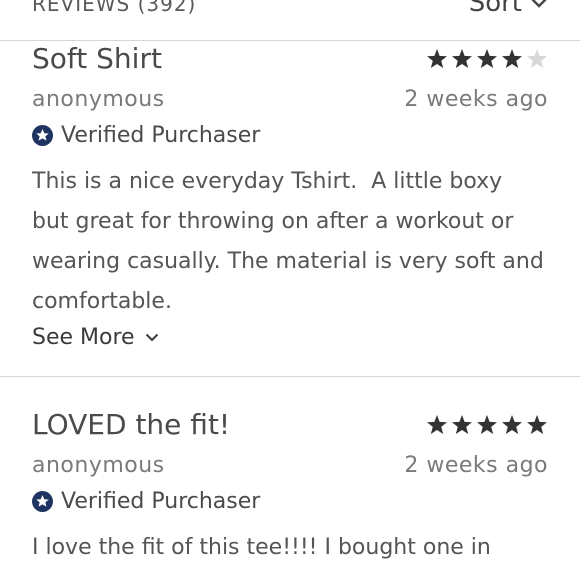 The height and width of the screenshot is (579, 580). Describe the element at coordinates (290, 20) in the screenshot. I see `reviews-header: REVIEWS (392) Sort` at that location.